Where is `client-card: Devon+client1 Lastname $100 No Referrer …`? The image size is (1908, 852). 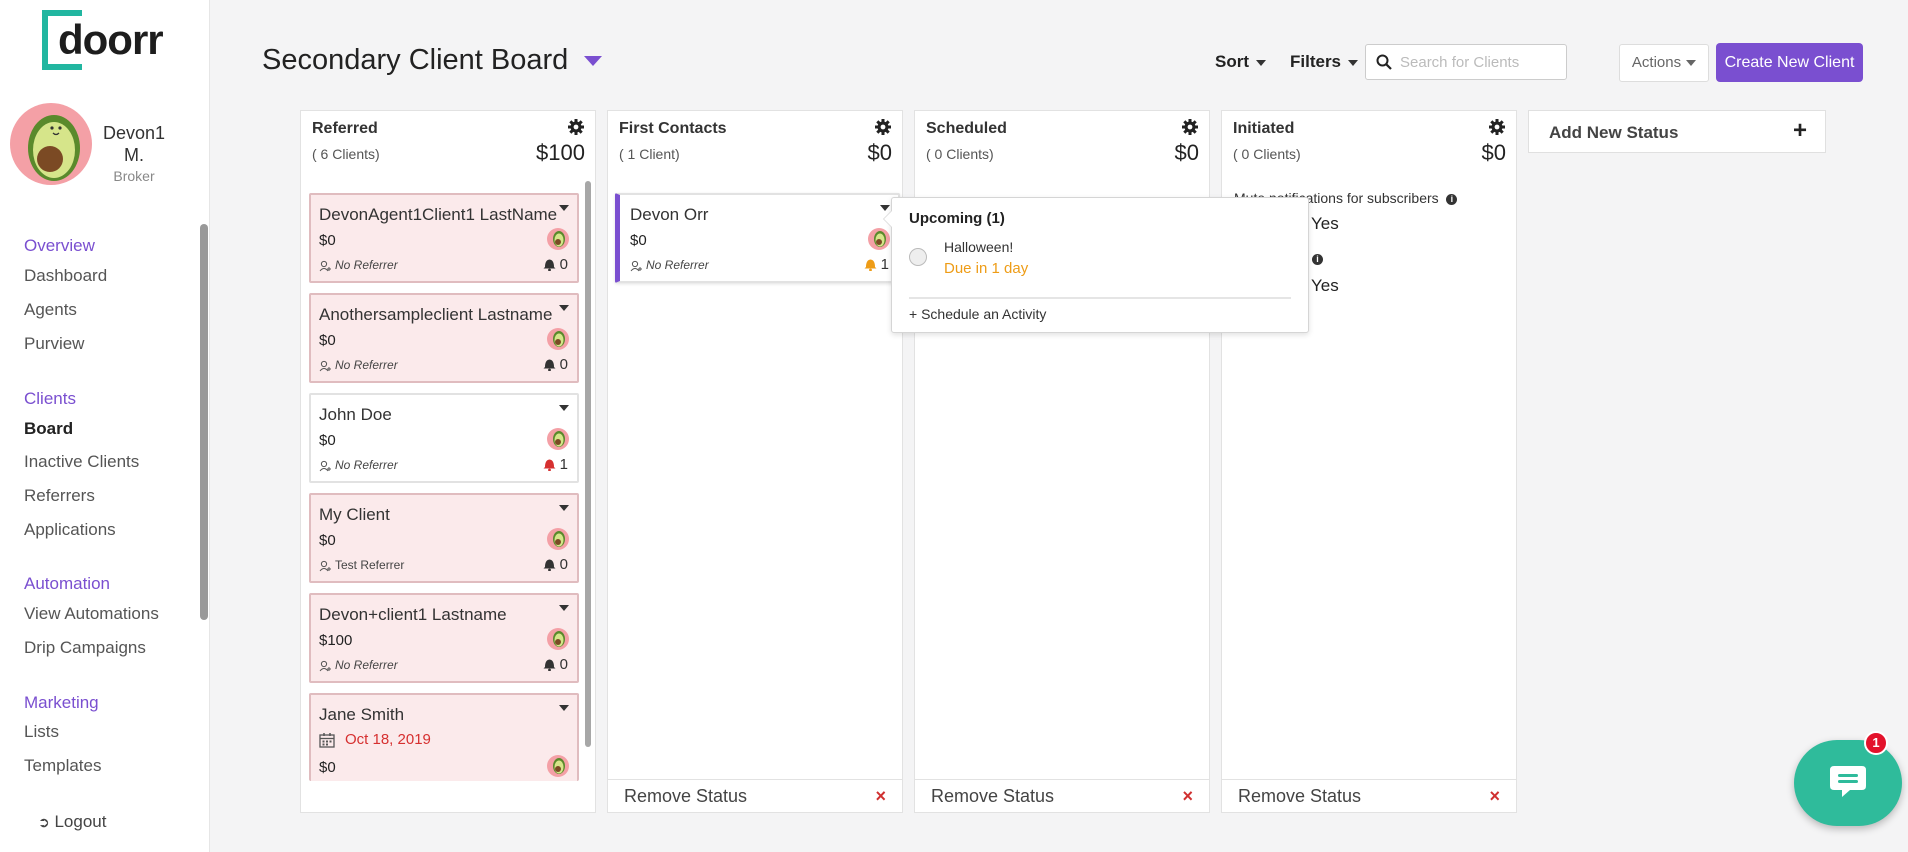
client-card: Devon+client1 Lastname $100 No Referrer … is located at coordinates (444, 638).